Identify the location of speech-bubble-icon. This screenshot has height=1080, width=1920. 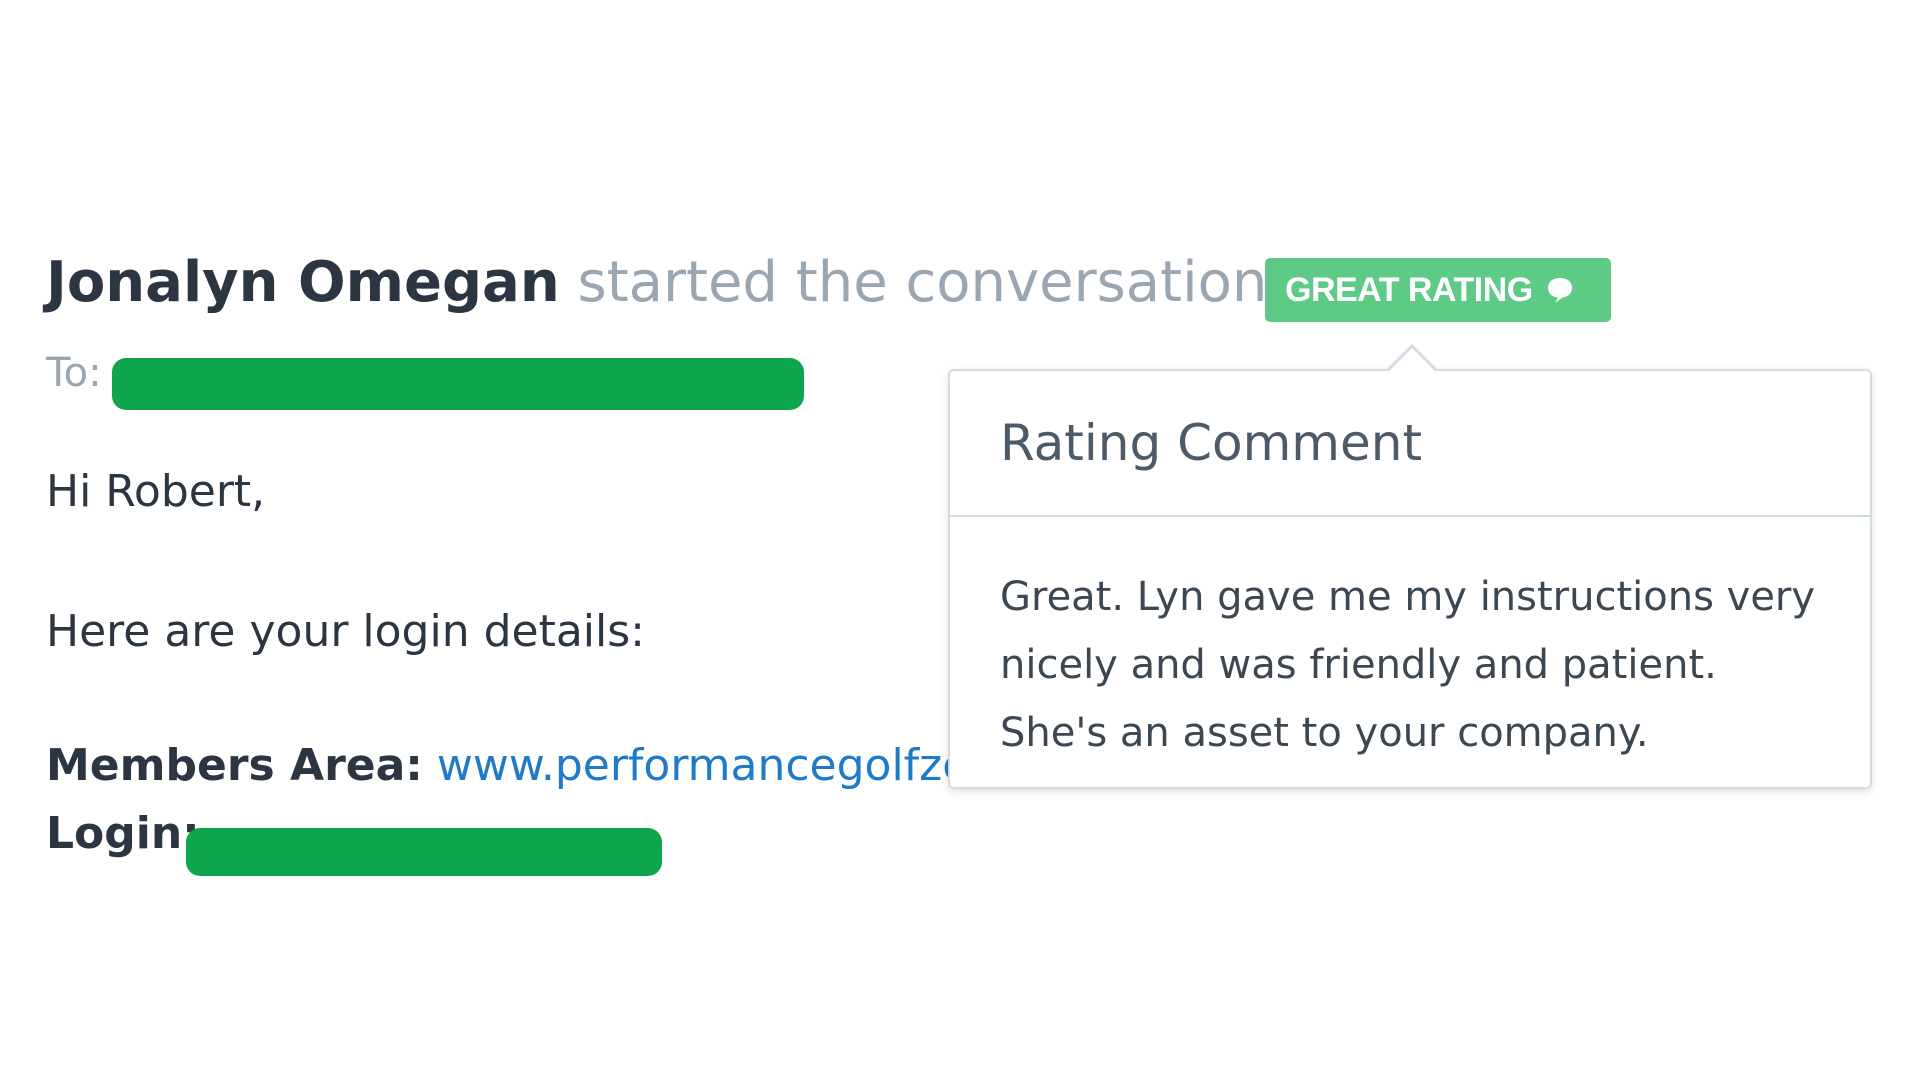
(1559, 290).